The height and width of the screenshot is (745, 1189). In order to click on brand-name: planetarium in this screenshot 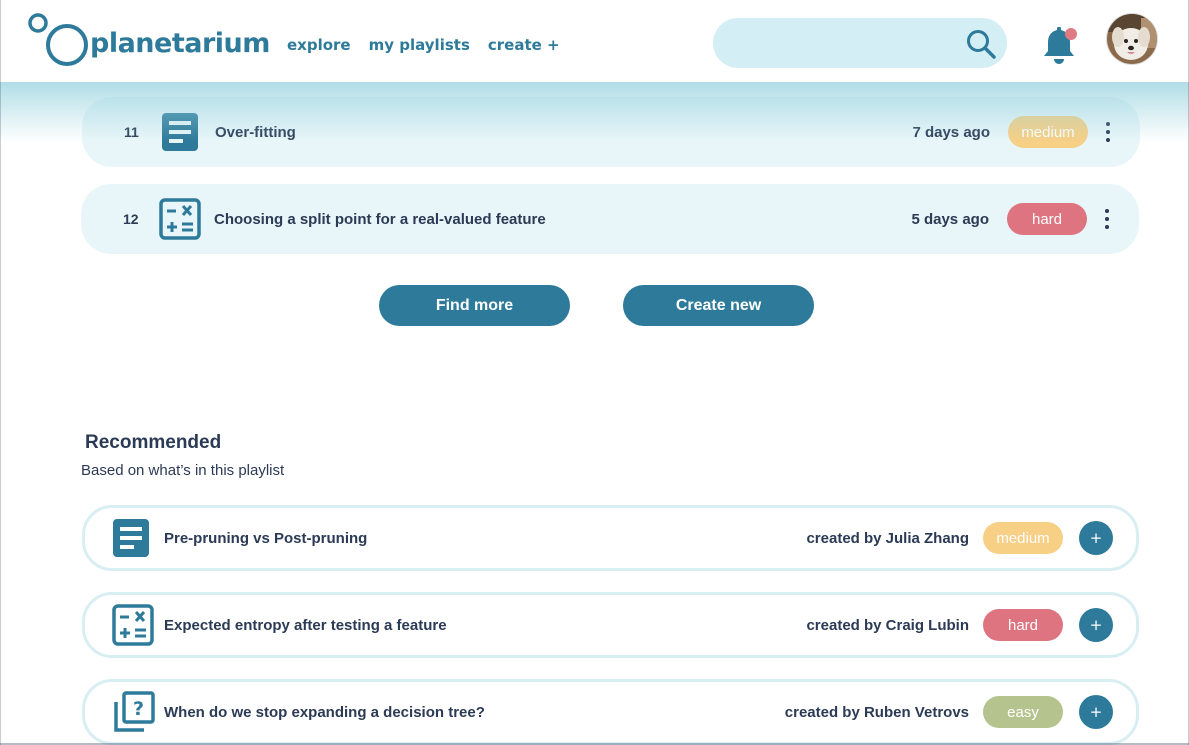, I will do `click(180, 43)`.